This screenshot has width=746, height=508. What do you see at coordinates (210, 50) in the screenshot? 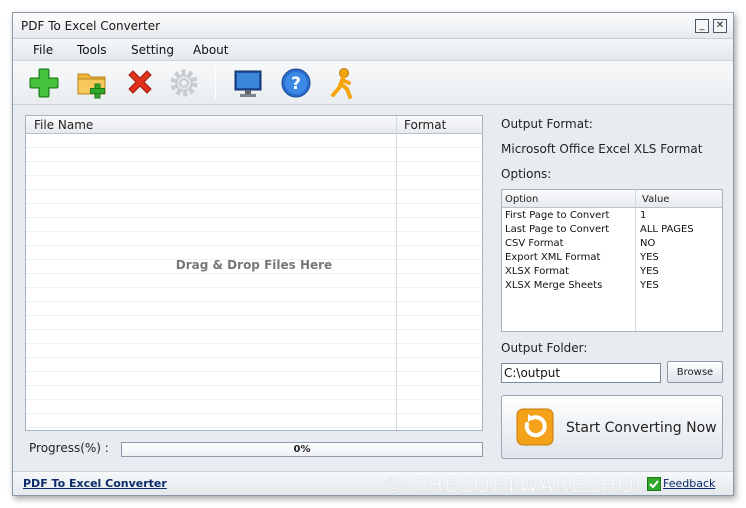
I see `menu-about: About` at bounding box center [210, 50].